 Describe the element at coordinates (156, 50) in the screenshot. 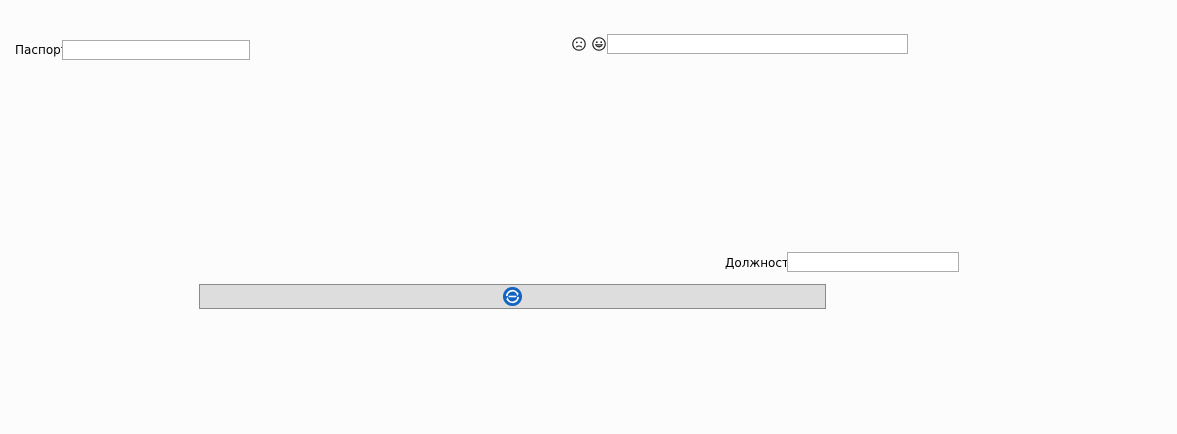

I see `passport-input` at that location.